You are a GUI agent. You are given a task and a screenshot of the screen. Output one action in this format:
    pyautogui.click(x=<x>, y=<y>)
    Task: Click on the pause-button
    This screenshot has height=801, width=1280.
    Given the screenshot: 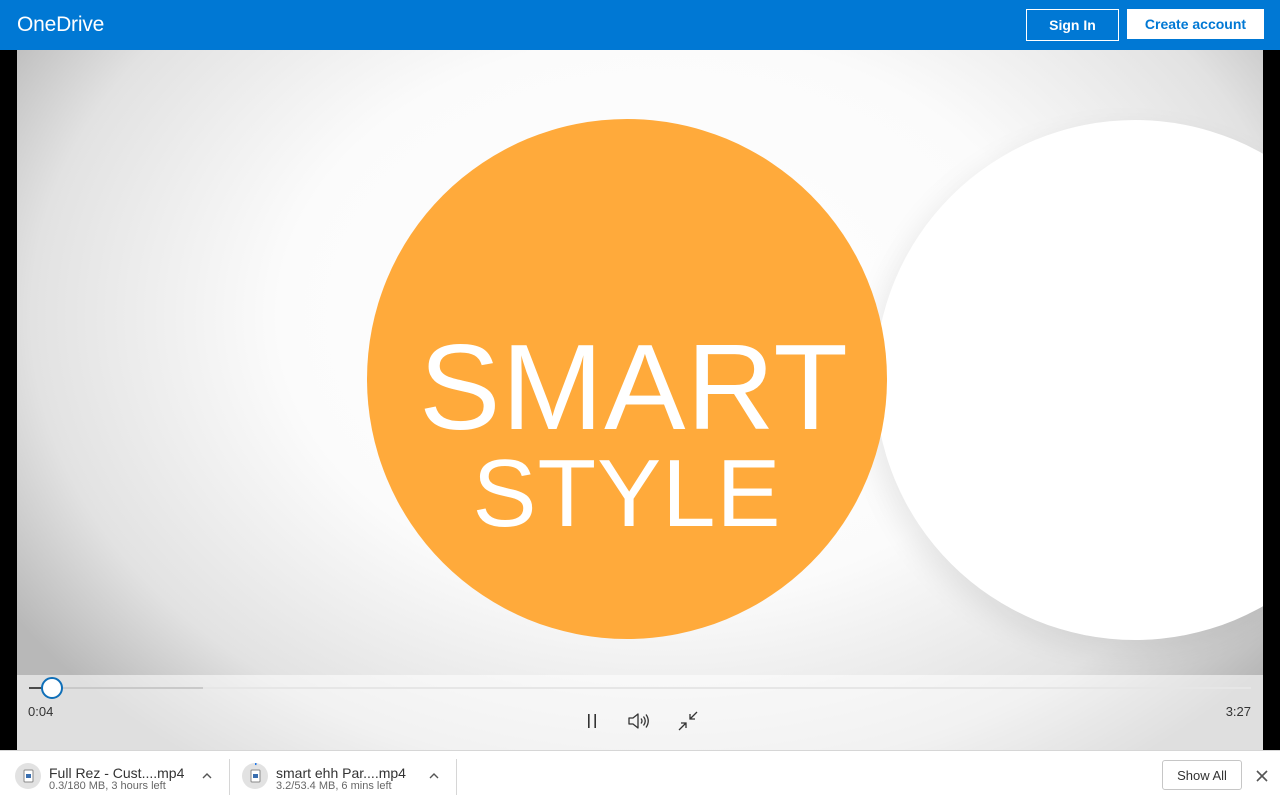 What is the action you would take?
    pyautogui.click(x=592, y=721)
    